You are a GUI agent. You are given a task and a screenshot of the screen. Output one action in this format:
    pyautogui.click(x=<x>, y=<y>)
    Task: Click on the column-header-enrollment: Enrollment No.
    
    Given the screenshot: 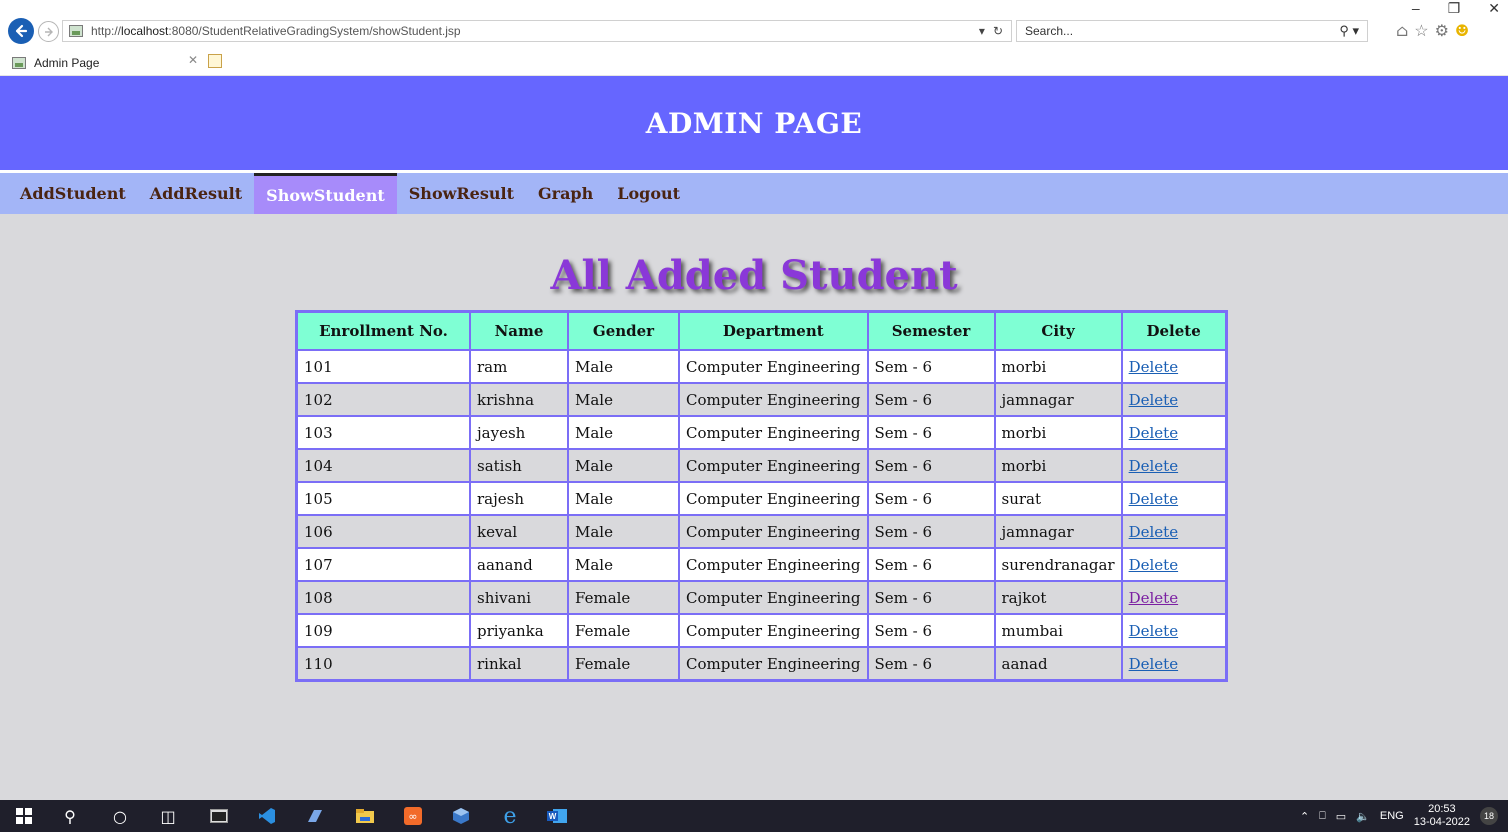 What is the action you would take?
    pyautogui.click(x=383, y=331)
    